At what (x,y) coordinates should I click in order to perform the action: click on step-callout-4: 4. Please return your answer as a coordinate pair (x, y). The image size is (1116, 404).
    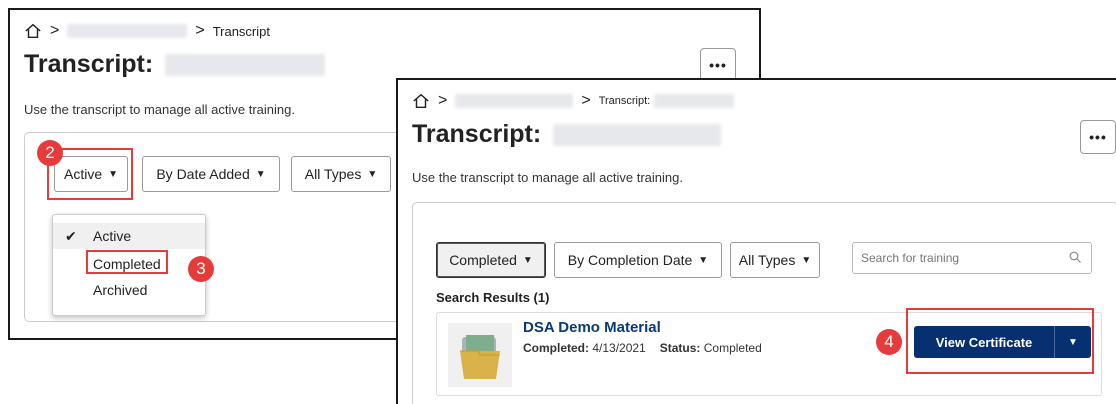
    Looking at the image, I should click on (889, 342).